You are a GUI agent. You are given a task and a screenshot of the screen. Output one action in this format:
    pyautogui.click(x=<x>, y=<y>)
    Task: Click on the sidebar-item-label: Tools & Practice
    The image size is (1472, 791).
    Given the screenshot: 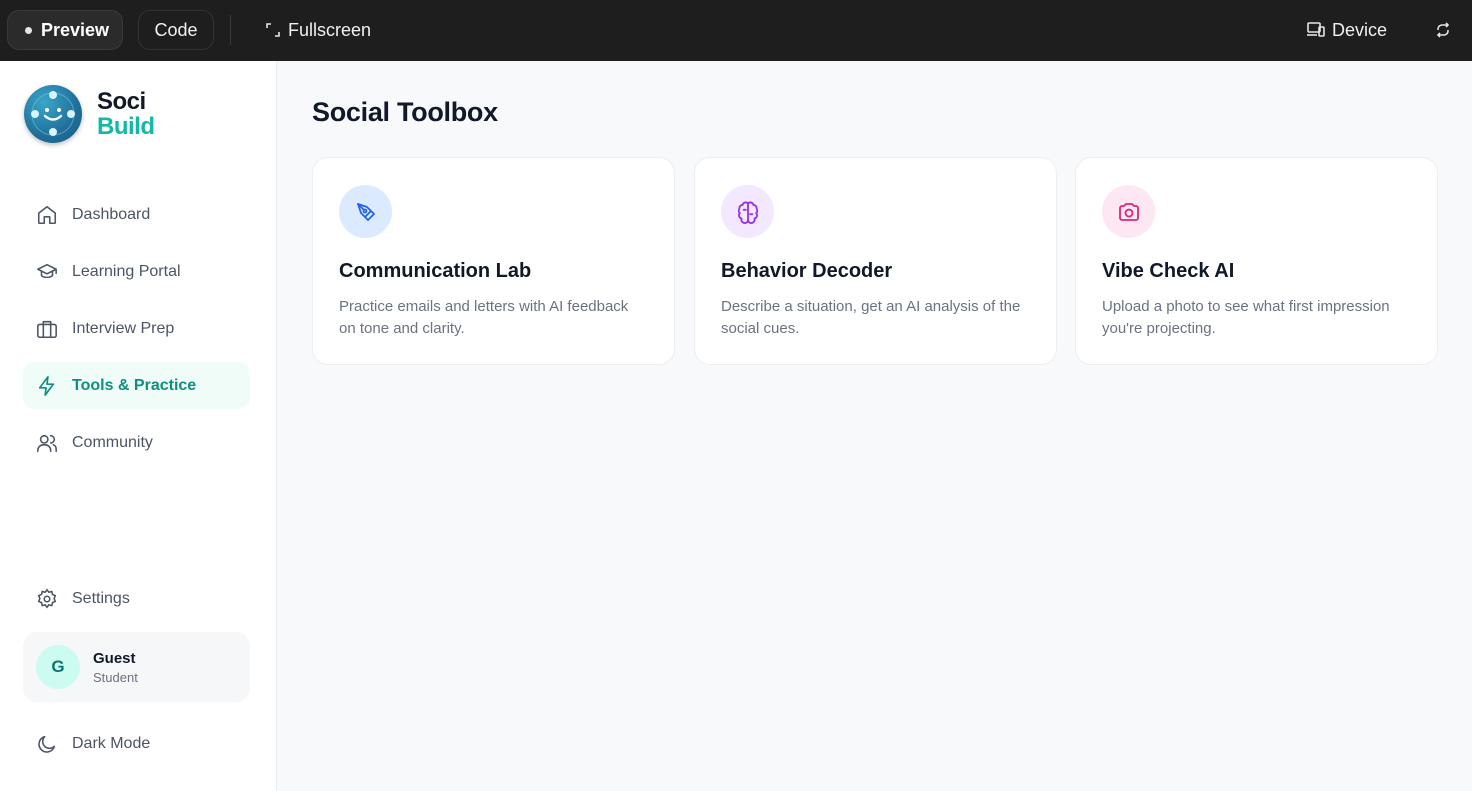 What is the action you would take?
    pyautogui.click(x=134, y=385)
    